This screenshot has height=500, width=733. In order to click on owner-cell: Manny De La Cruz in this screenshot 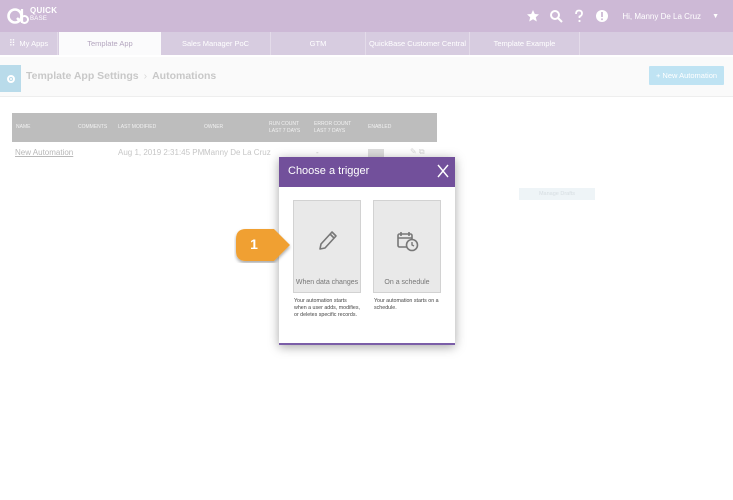, I will do `click(237, 152)`.